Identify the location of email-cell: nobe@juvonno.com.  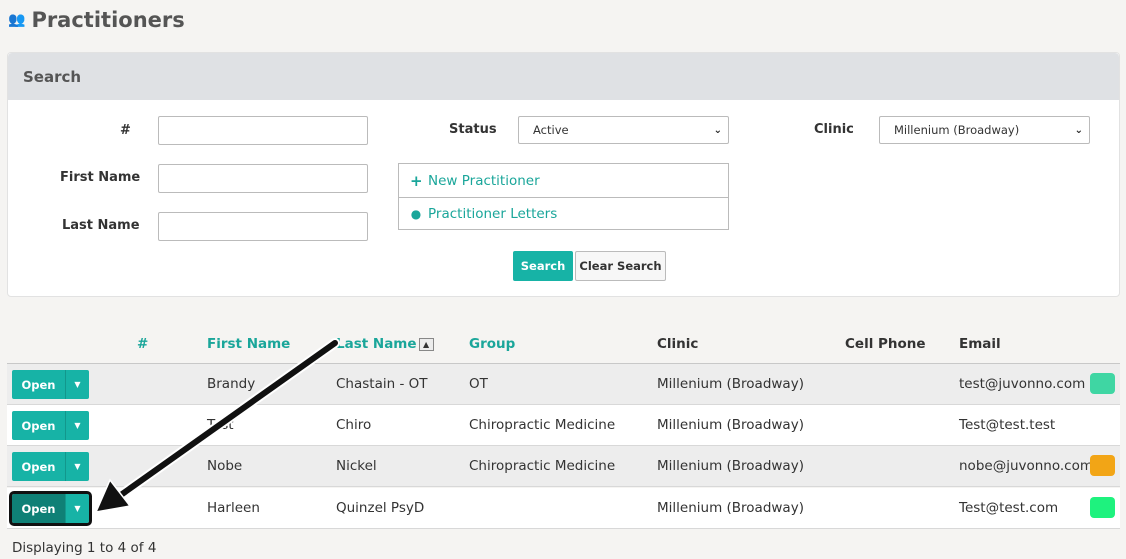
(1026, 466).